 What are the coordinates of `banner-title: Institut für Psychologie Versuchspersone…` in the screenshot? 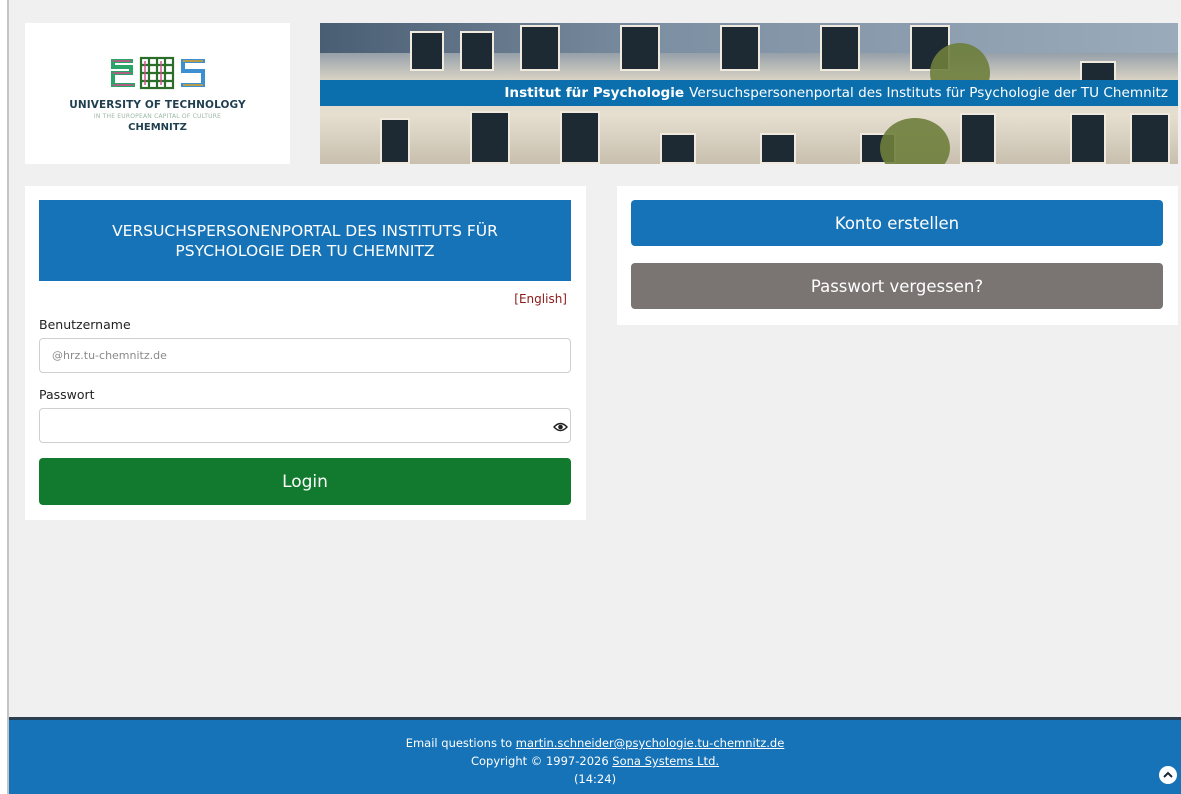 It's located at (749, 93).